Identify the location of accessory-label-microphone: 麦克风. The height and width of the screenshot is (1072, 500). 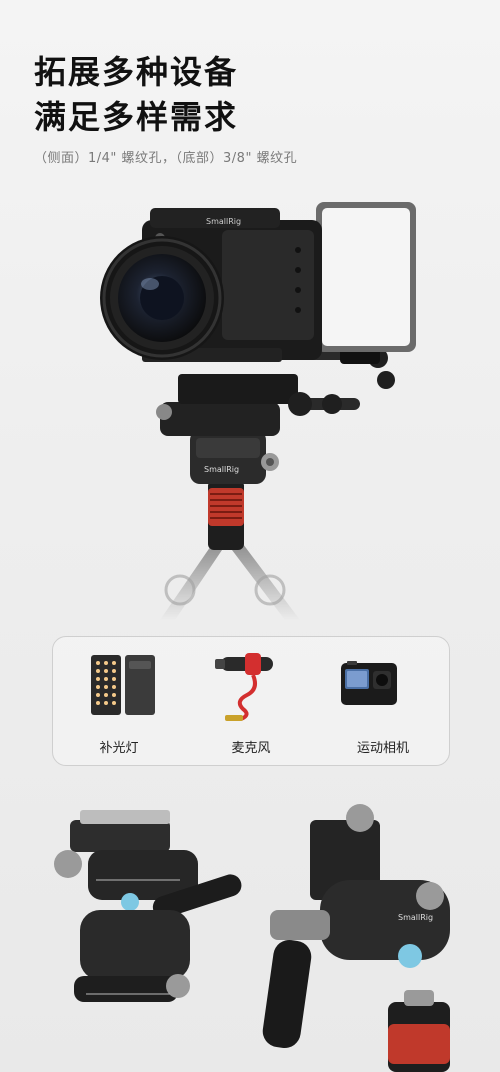
(251, 748).